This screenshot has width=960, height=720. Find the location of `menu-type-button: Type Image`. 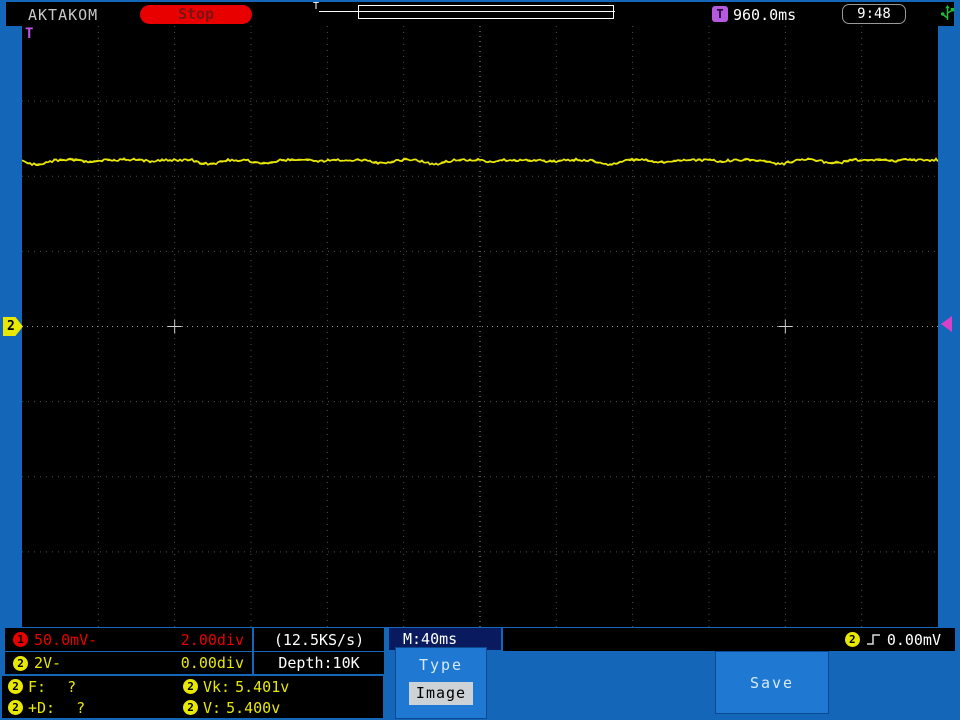

menu-type-button: Type Image is located at coordinates (441, 683).